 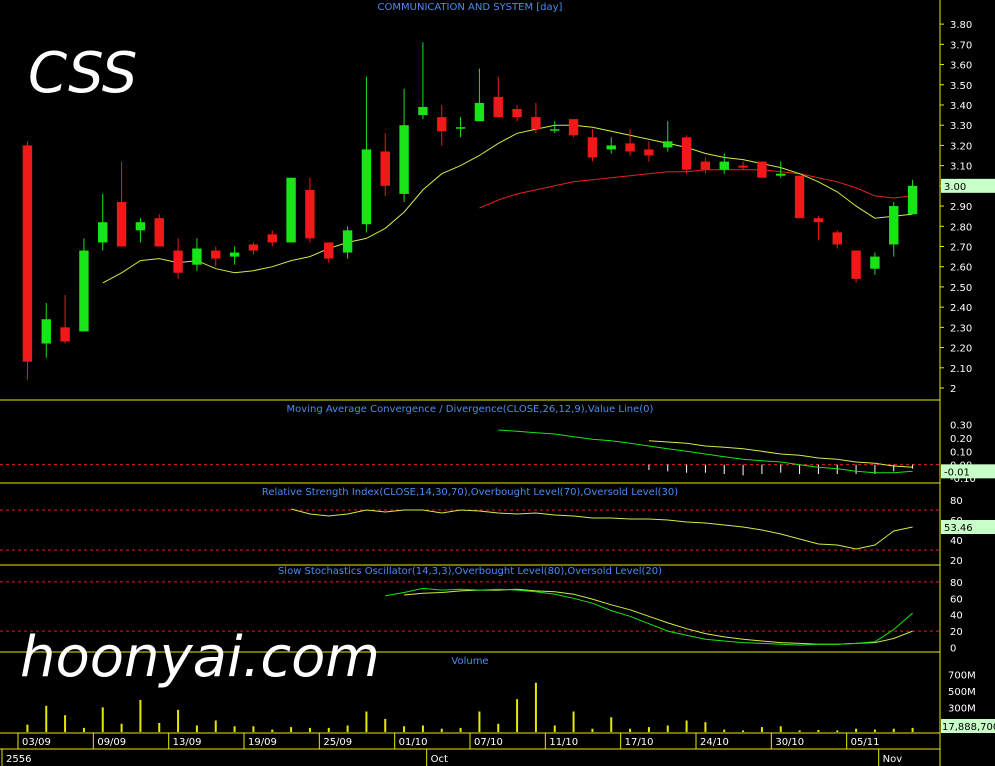 What do you see at coordinates (956, 599) in the screenshot?
I see `stoch-tick-label: 60` at bounding box center [956, 599].